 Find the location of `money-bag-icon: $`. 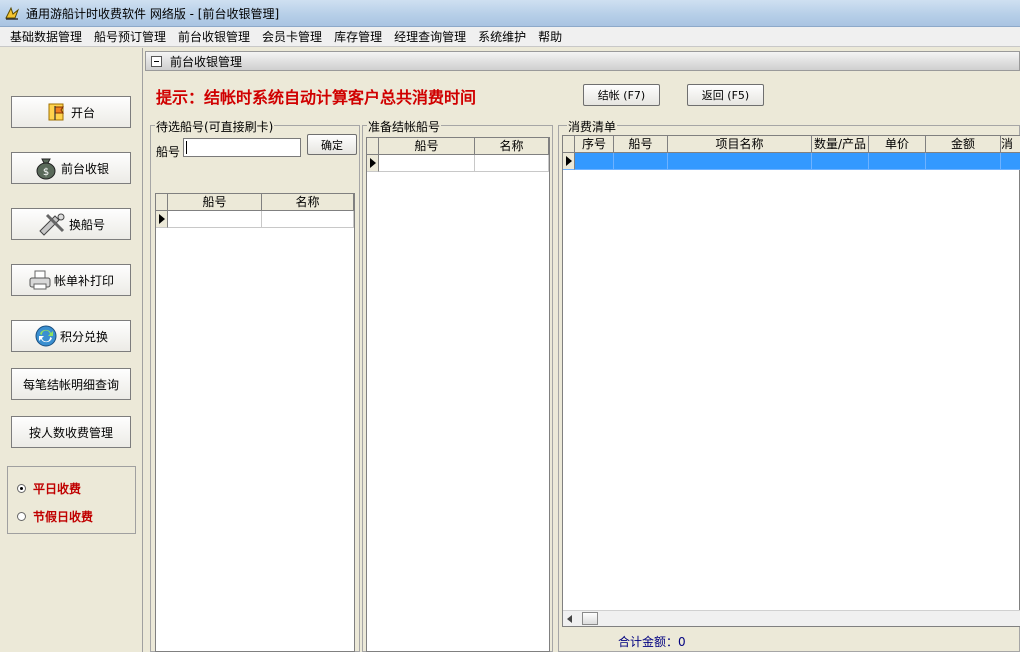

money-bag-icon: $ is located at coordinates (46, 169).